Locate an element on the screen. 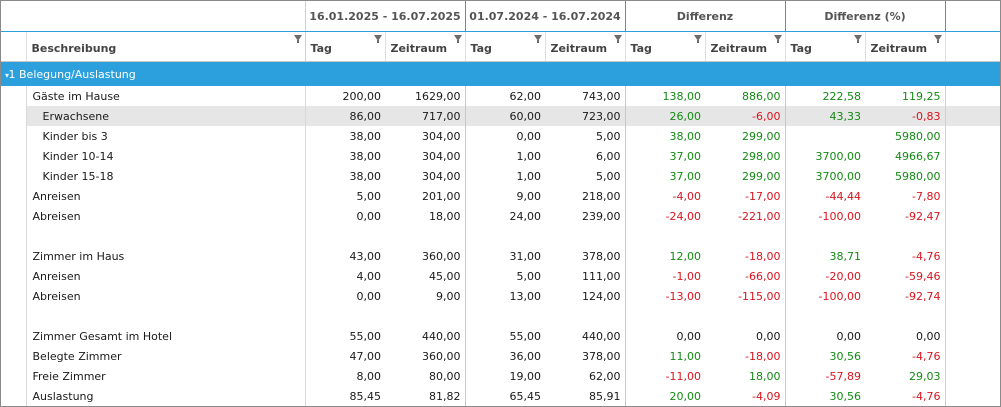  column-header-p2-tag: Tag is located at coordinates (505, 46).